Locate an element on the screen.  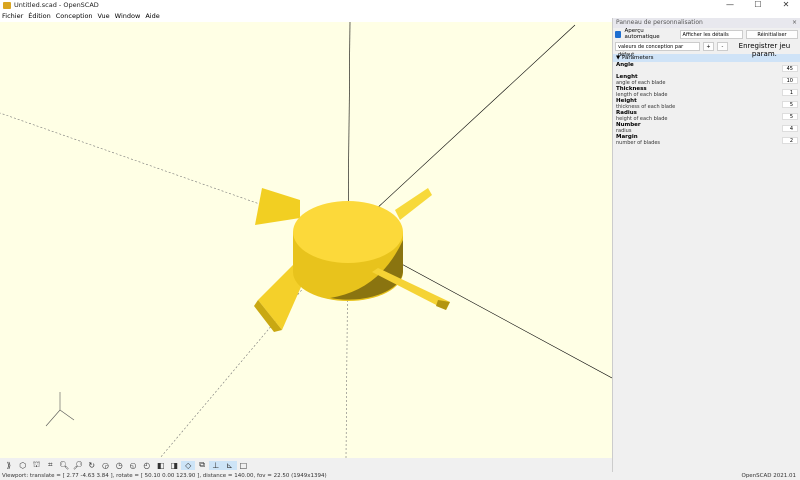
save-preset-button: Enregistrer jeu param. is located at coordinates (764, 50).